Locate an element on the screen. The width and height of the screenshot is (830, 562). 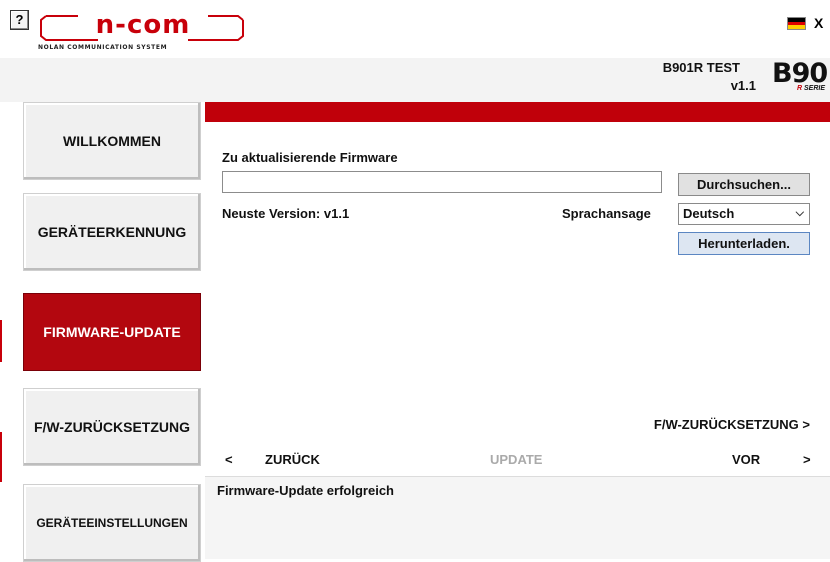
chevron-down-icon: ⌵ is located at coordinates (799, 213).